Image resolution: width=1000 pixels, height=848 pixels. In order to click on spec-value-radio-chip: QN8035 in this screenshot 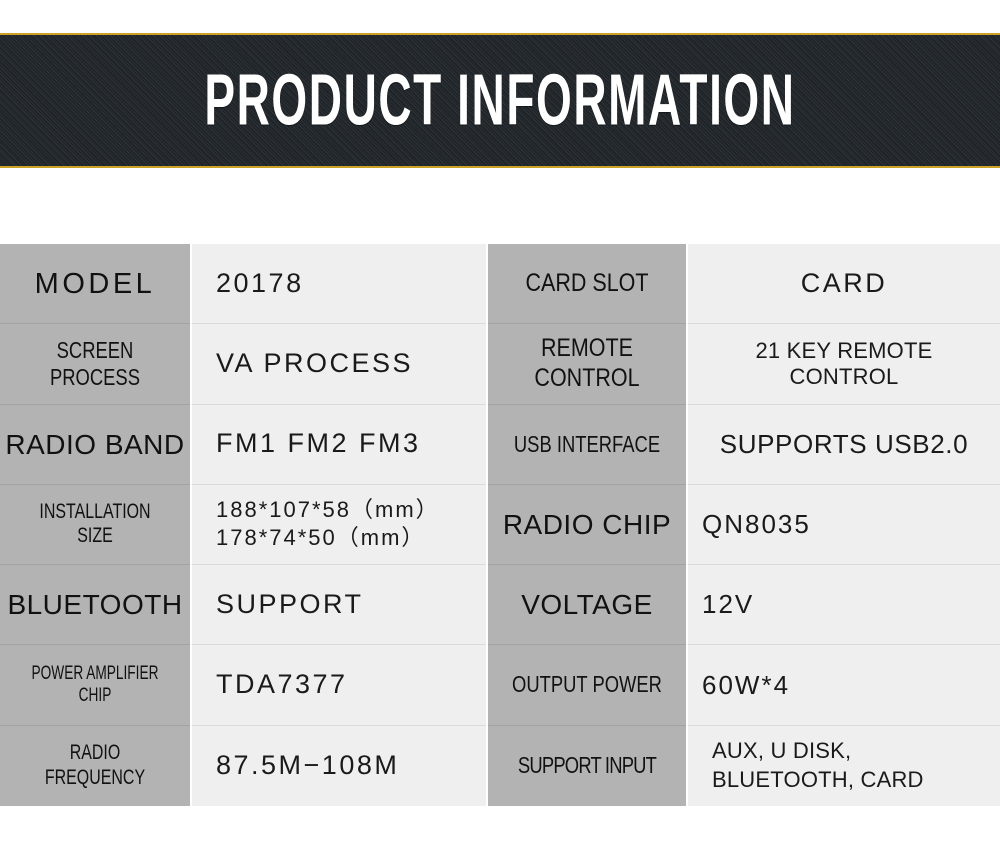, I will do `click(844, 525)`.